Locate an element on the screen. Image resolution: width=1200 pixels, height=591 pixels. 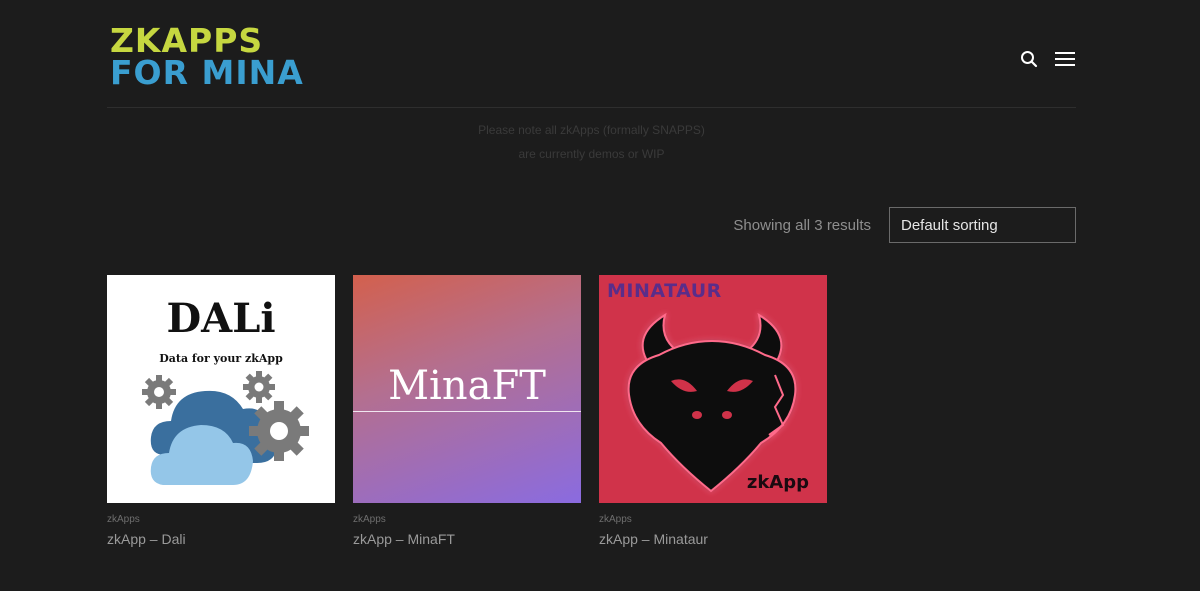
search-button is located at coordinates (1029, 59).